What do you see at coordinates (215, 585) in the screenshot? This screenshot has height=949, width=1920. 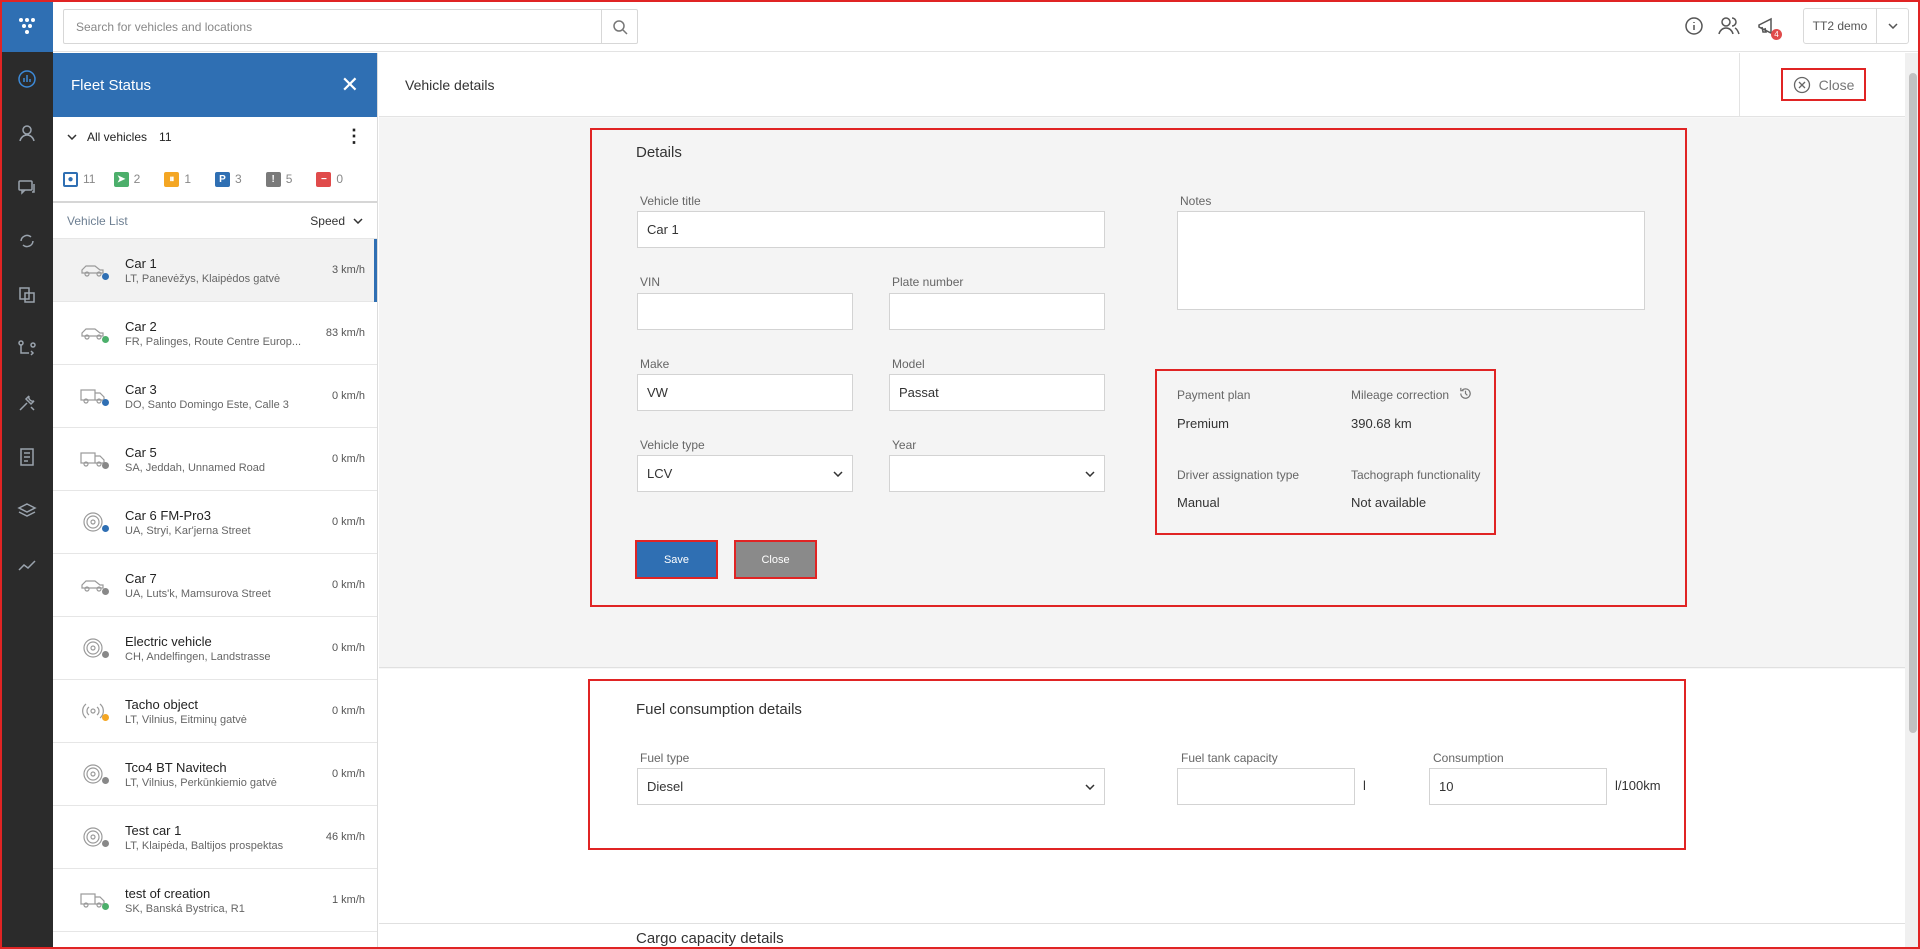 I see `vehicle-list-item: Car 7 UA, Luts'k, Mamsurova Street 0 km/h` at bounding box center [215, 585].